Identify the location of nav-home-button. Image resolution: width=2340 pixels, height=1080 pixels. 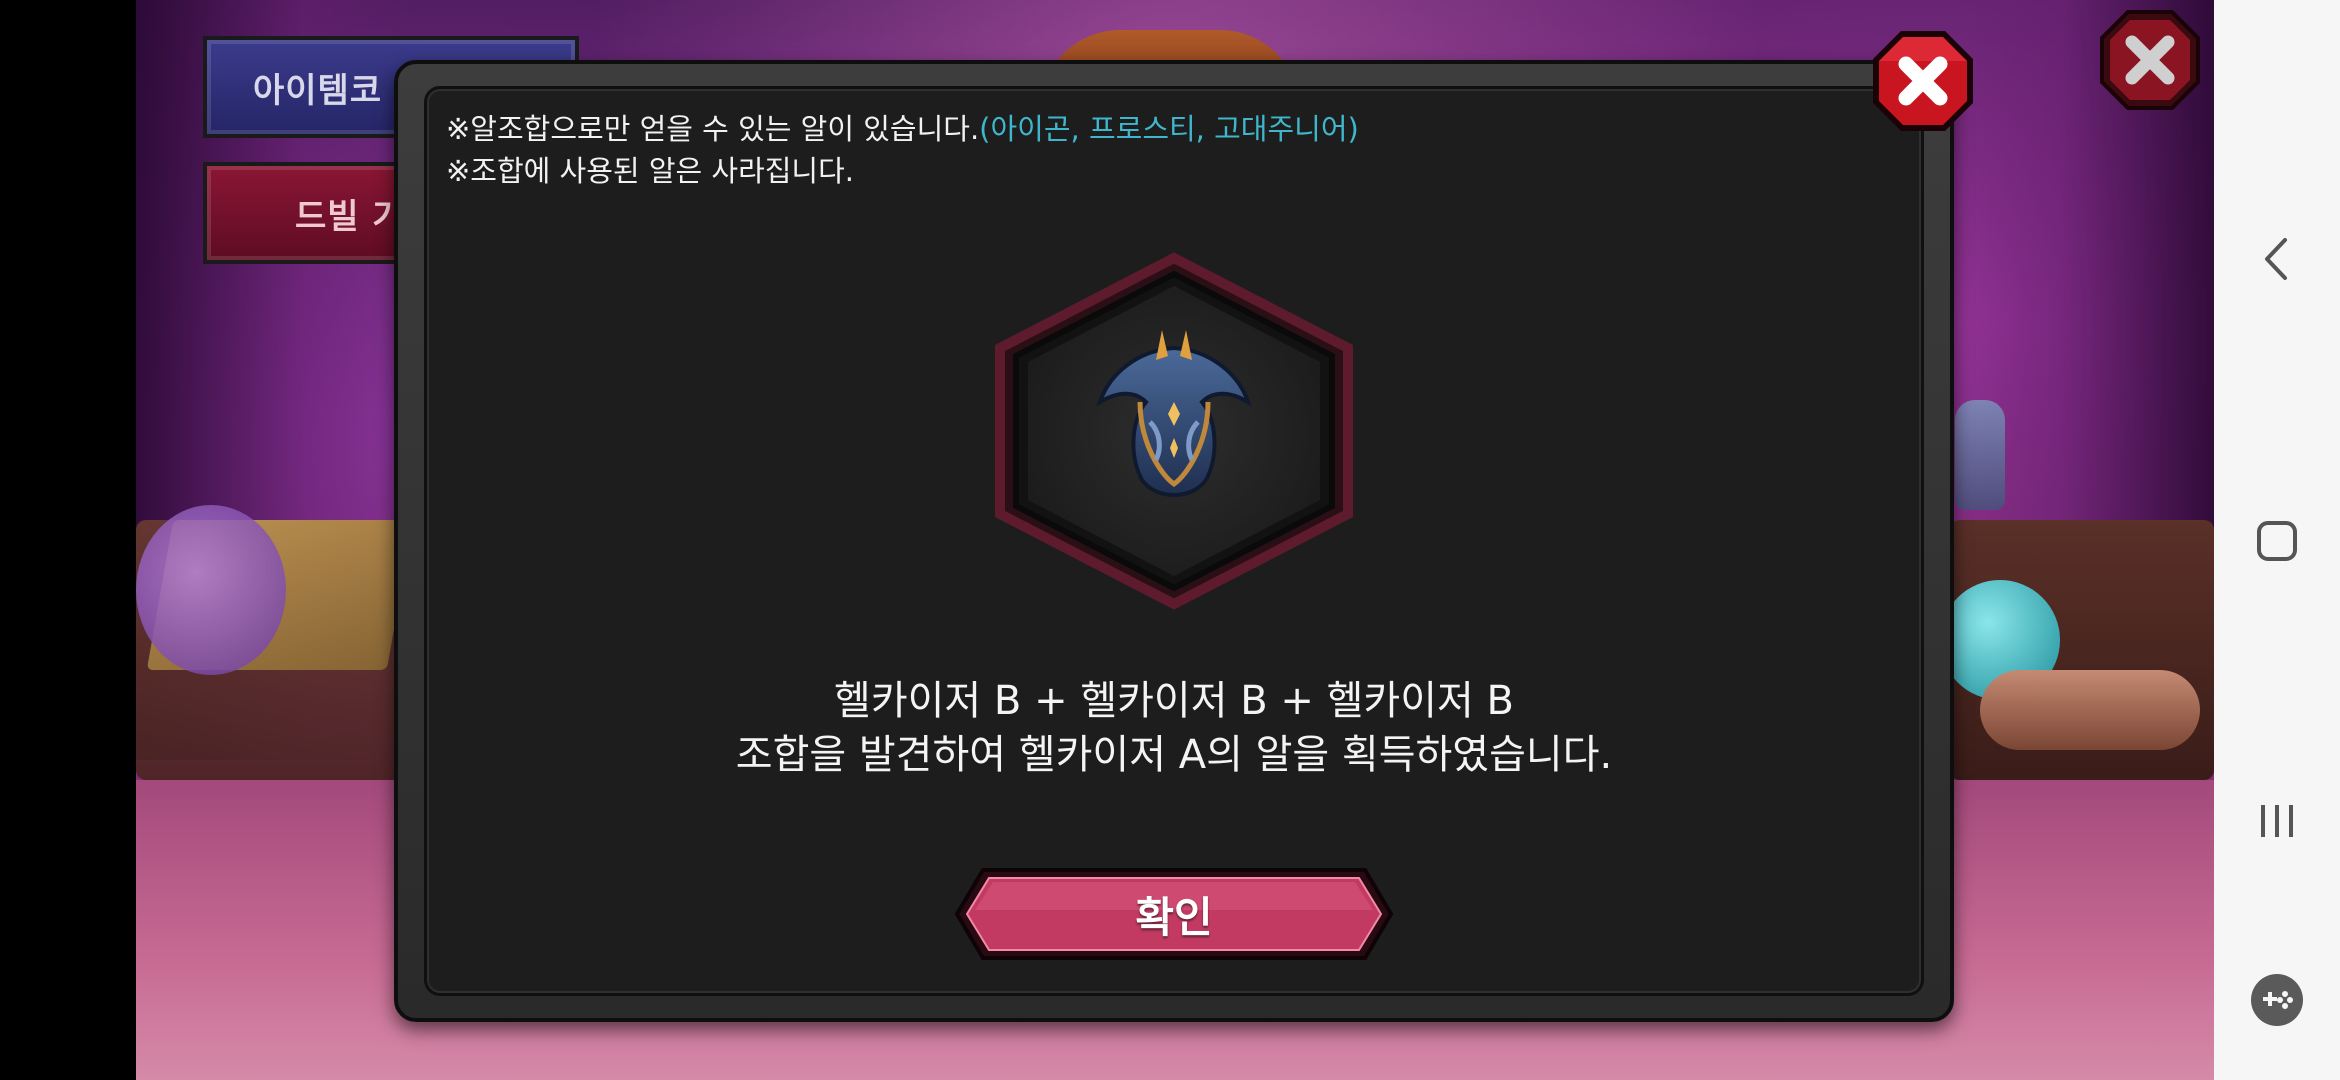
(2277, 541).